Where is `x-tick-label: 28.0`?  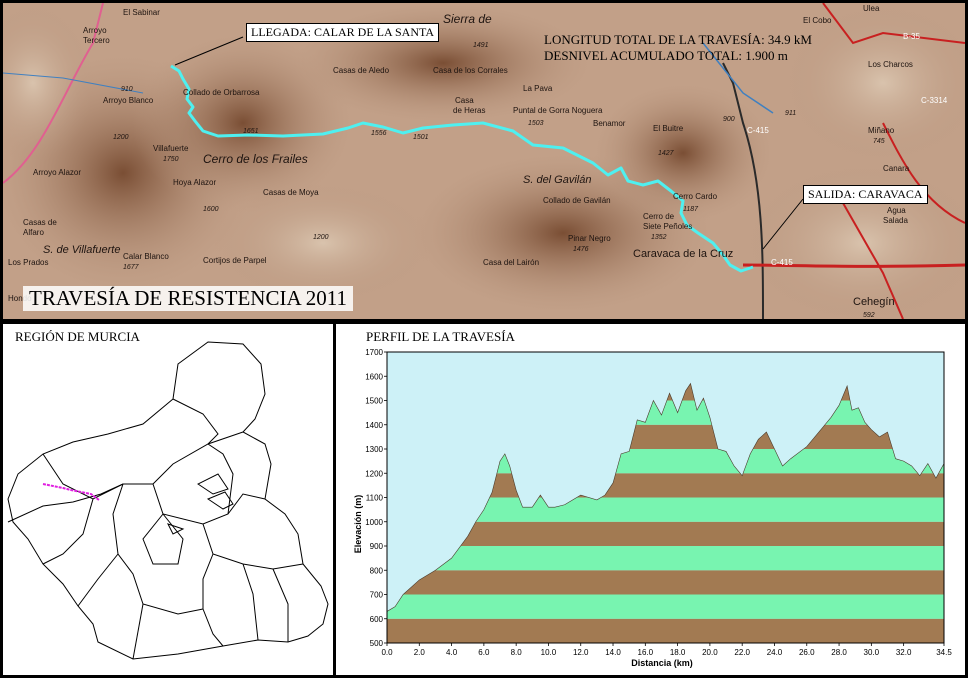
x-tick-label: 28.0 is located at coordinates (839, 652).